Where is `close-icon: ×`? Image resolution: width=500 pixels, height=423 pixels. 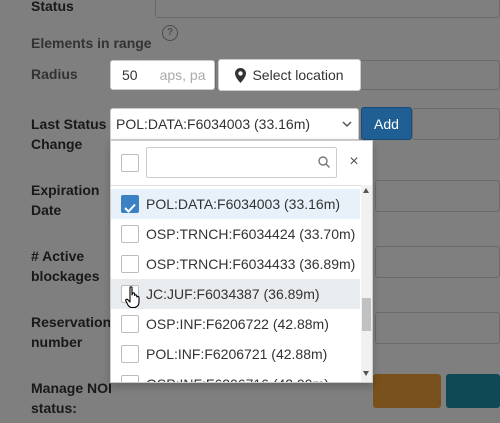 close-icon: × is located at coordinates (354, 162).